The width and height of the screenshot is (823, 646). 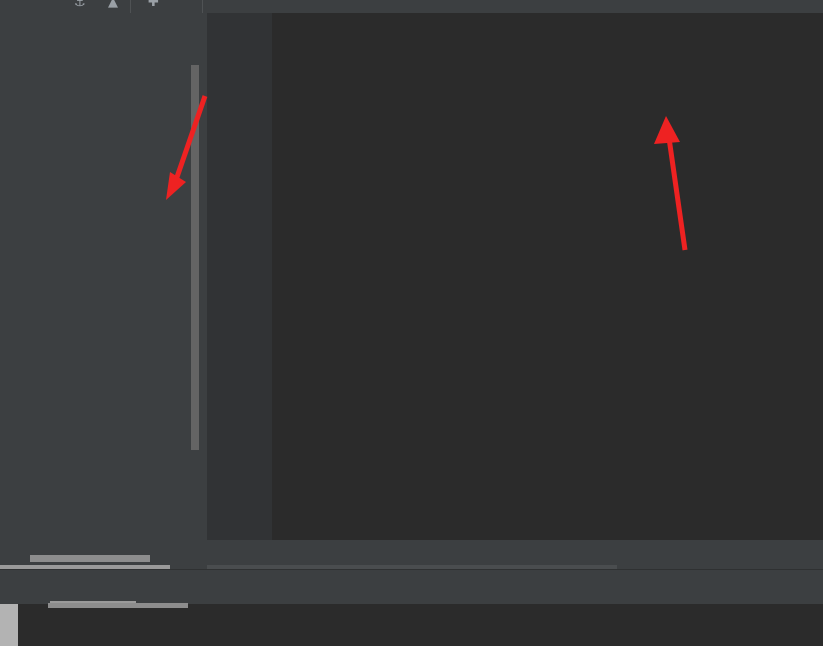 I want to click on toolbar-separator, so click(x=130, y=6).